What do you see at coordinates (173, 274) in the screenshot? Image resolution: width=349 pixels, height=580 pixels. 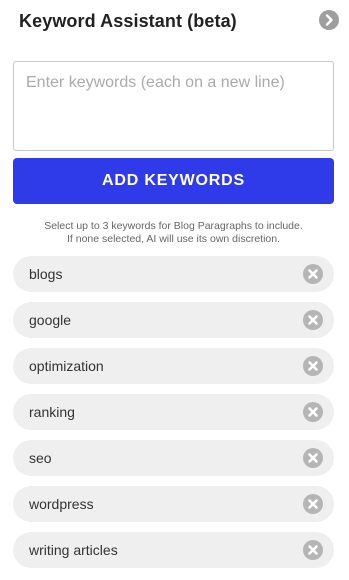 I see `keyword-chip: blogs` at bounding box center [173, 274].